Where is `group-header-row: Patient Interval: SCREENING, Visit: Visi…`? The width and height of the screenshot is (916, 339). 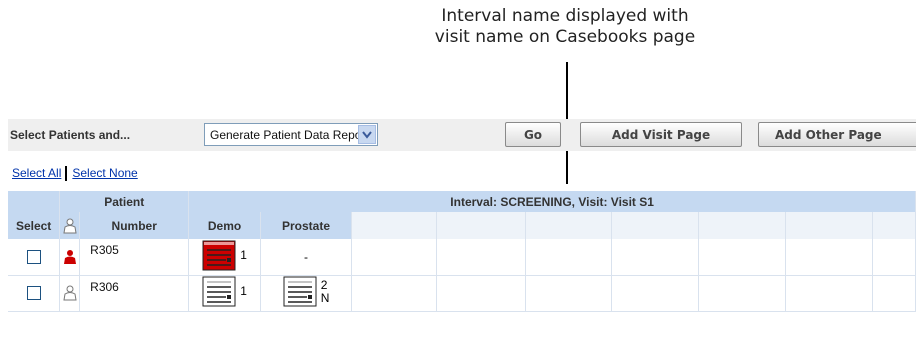 group-header-row: Patient Interval: SCREENING, Visit: Visi… is located at coordinates (462, 201).